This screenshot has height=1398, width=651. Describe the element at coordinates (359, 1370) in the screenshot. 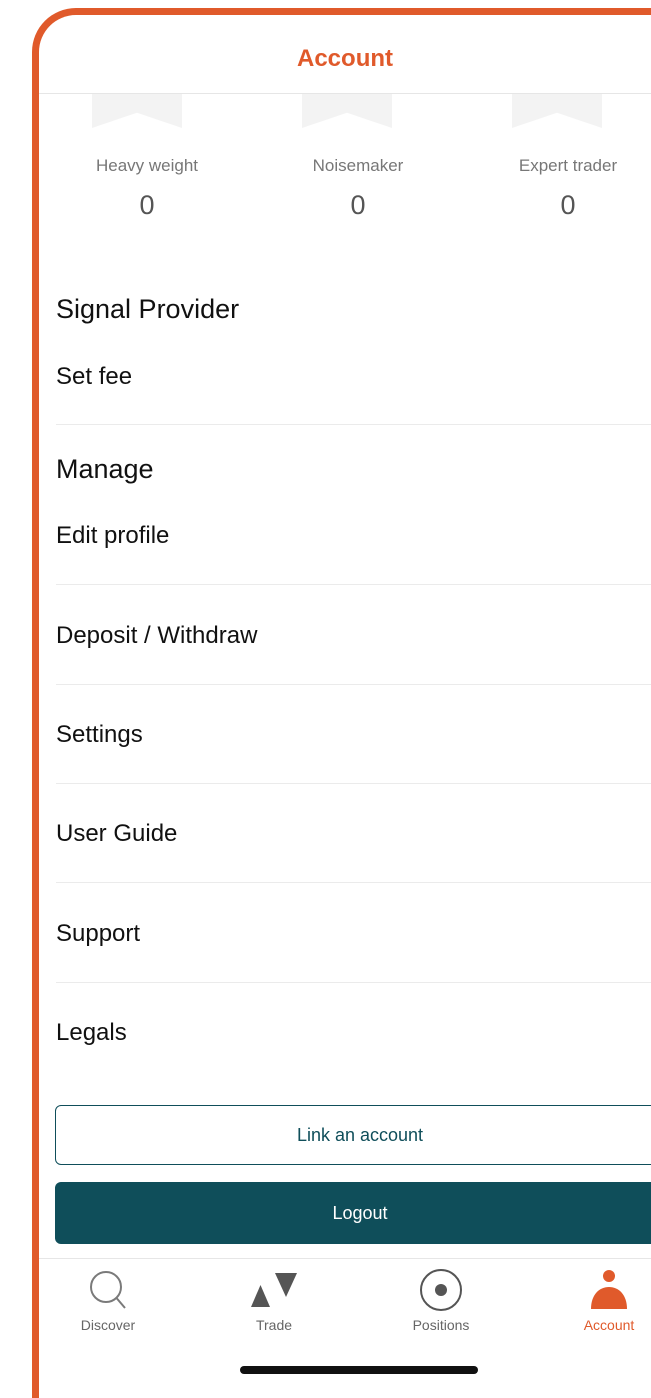

I see `home-indicator` at that location.